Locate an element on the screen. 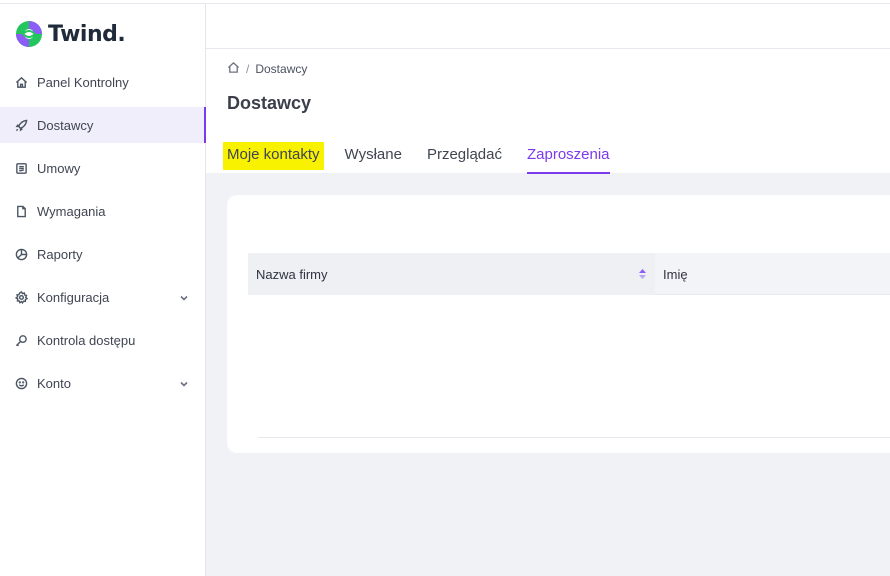 This screenshot has height=576, width=890. tab-przegladac: Przeglądać is located at coordinates (464, 156).